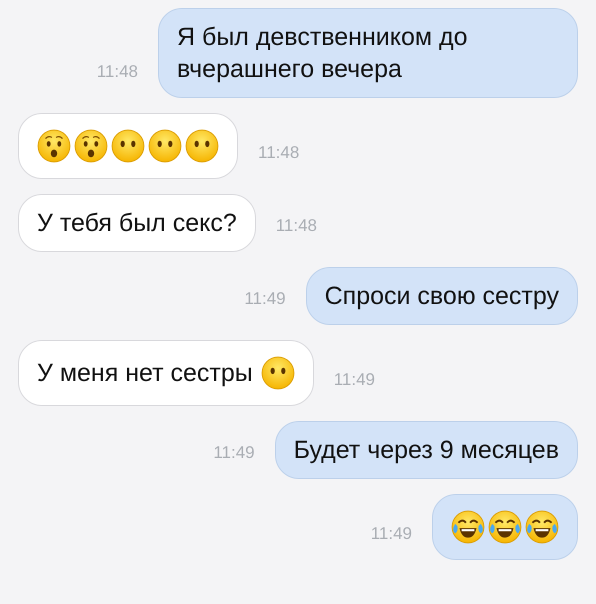  I want to click on message-text: У тебя был секс?, so click(137, 223).